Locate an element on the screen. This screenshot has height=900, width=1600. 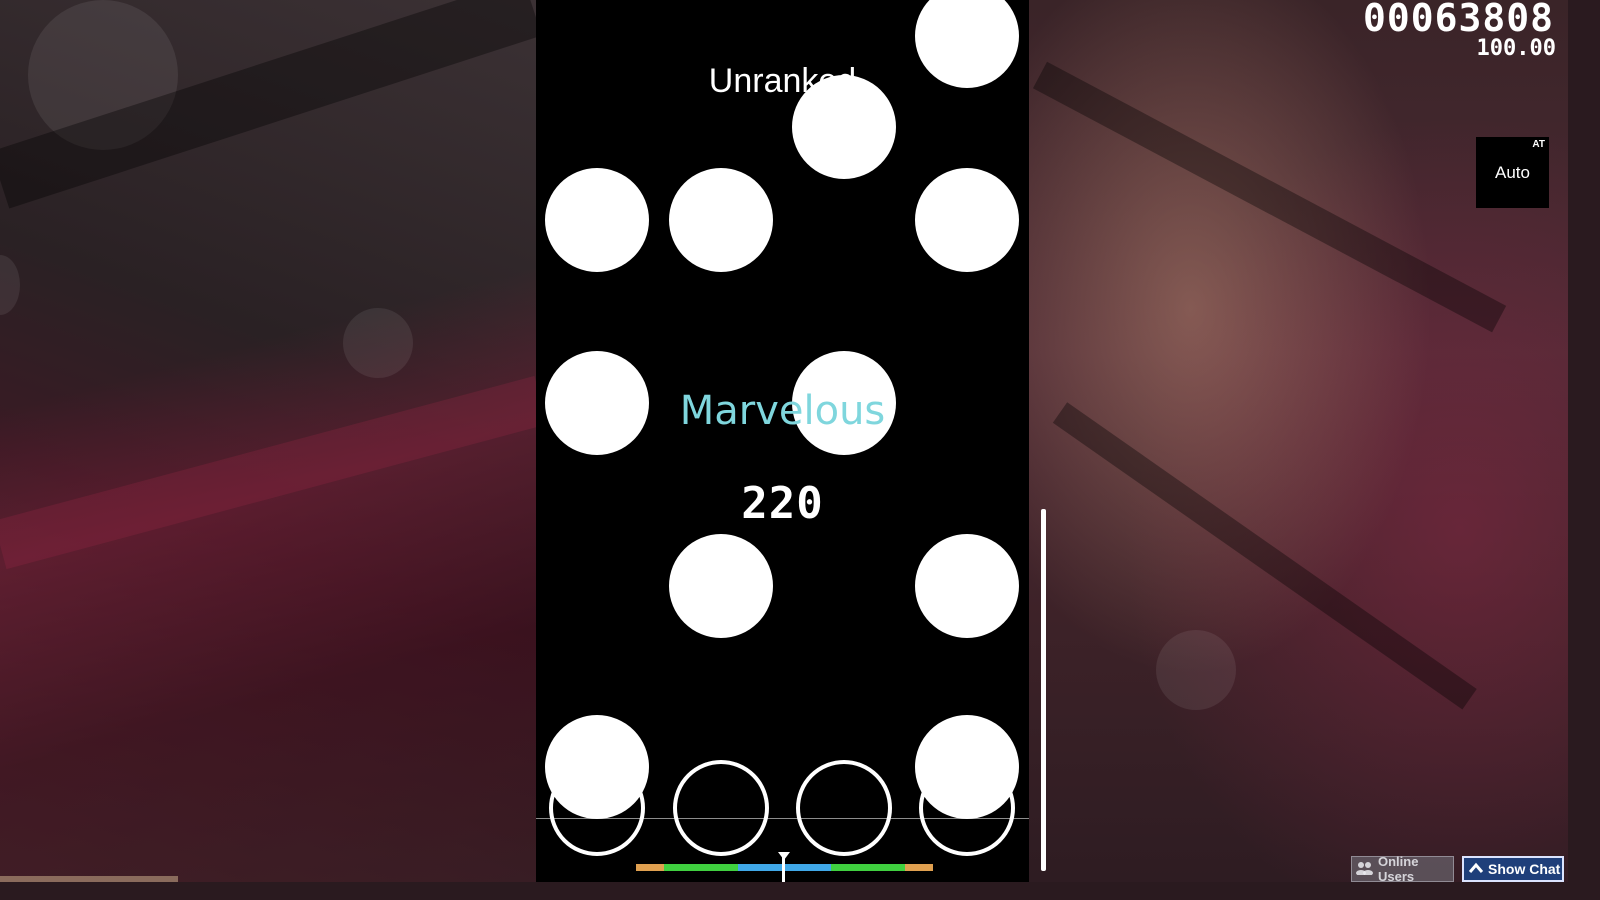
hit-error-late is located at coordinates (650, 867).